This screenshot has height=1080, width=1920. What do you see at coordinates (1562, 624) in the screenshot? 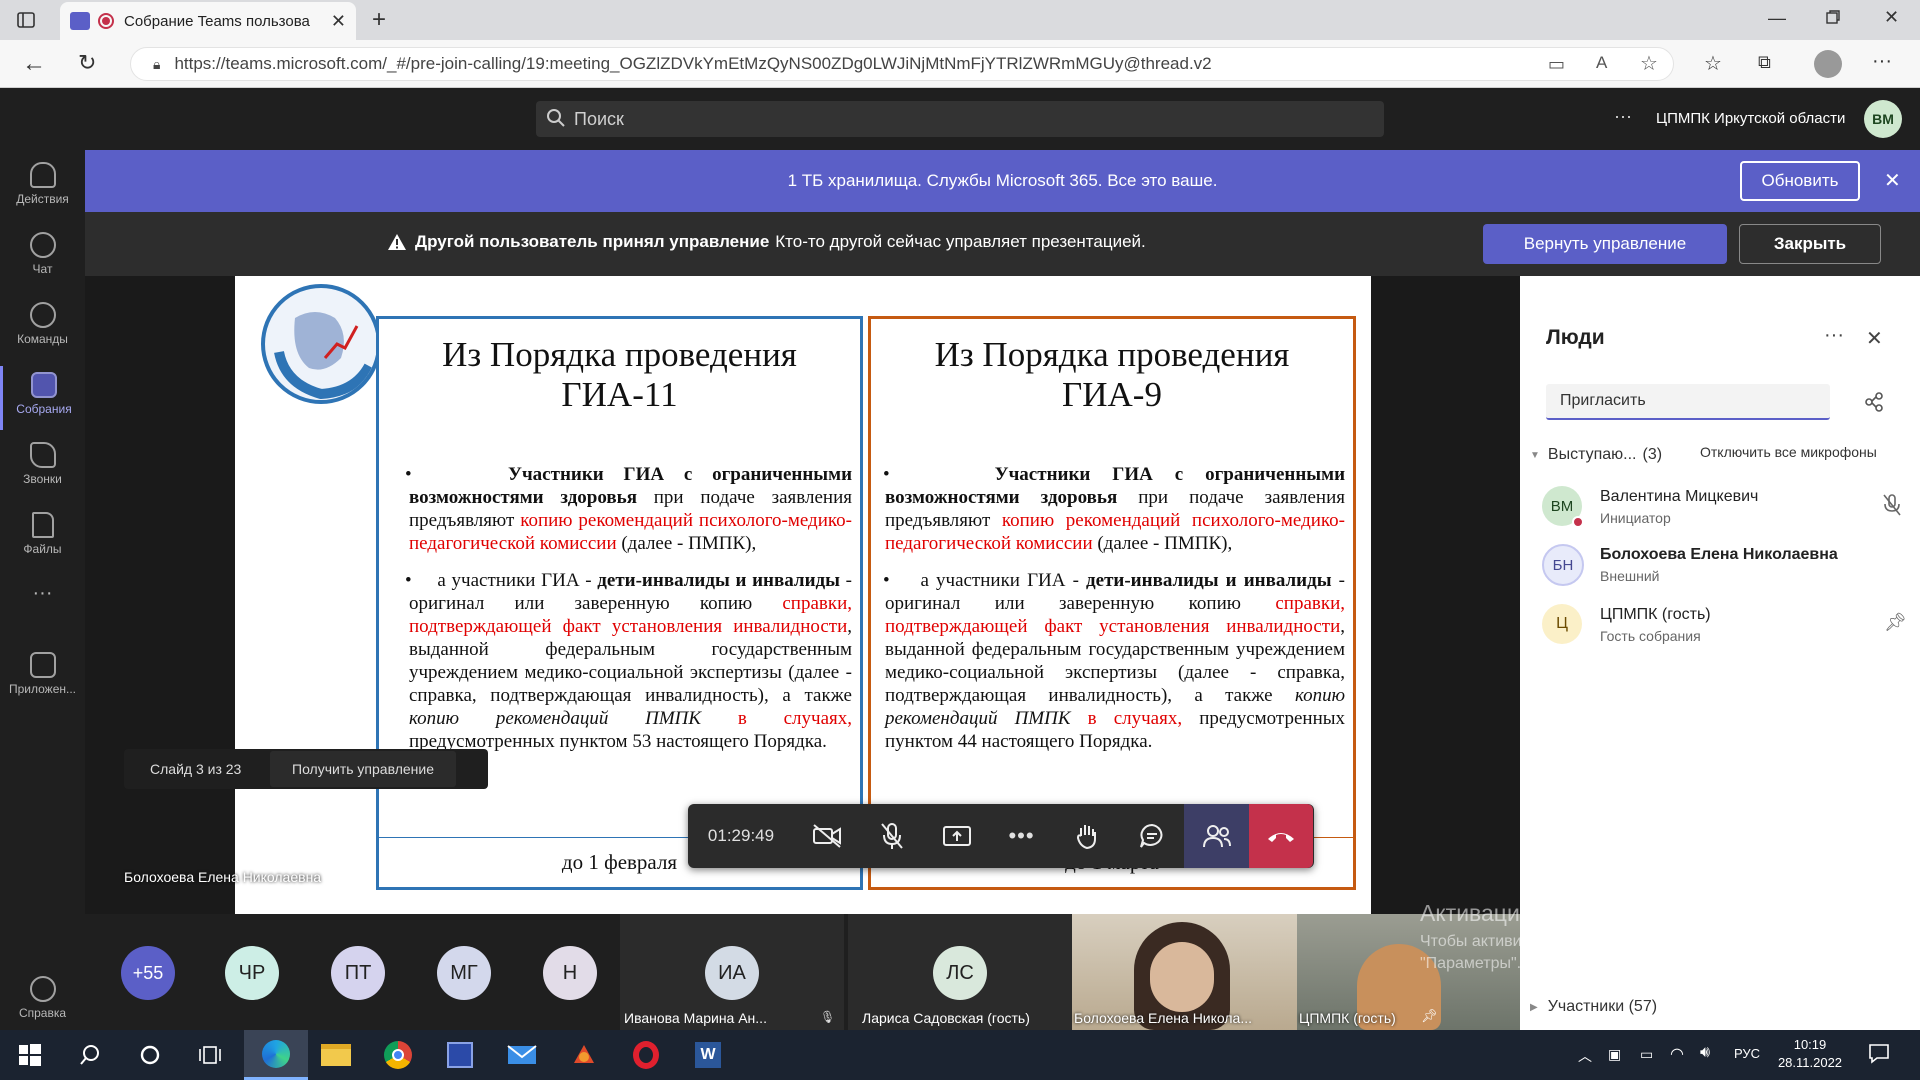
I see `avatar: Ц` at bounding box center [1562, 624].